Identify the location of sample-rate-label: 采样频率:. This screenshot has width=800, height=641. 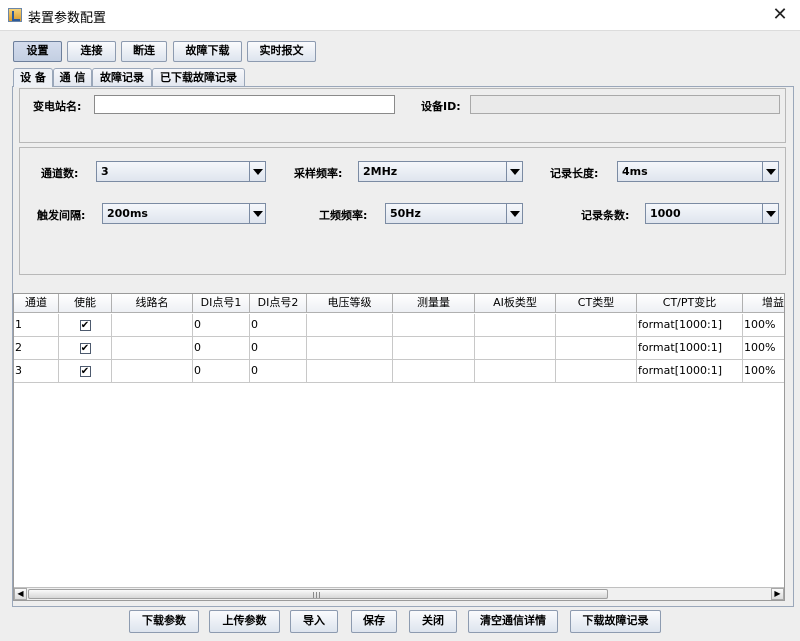
(318, 173).